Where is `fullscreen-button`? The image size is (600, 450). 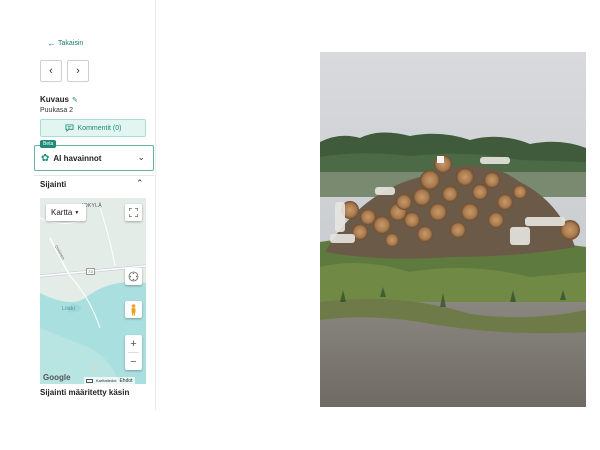
fullscreen-button is located at coordinates (133, 212).